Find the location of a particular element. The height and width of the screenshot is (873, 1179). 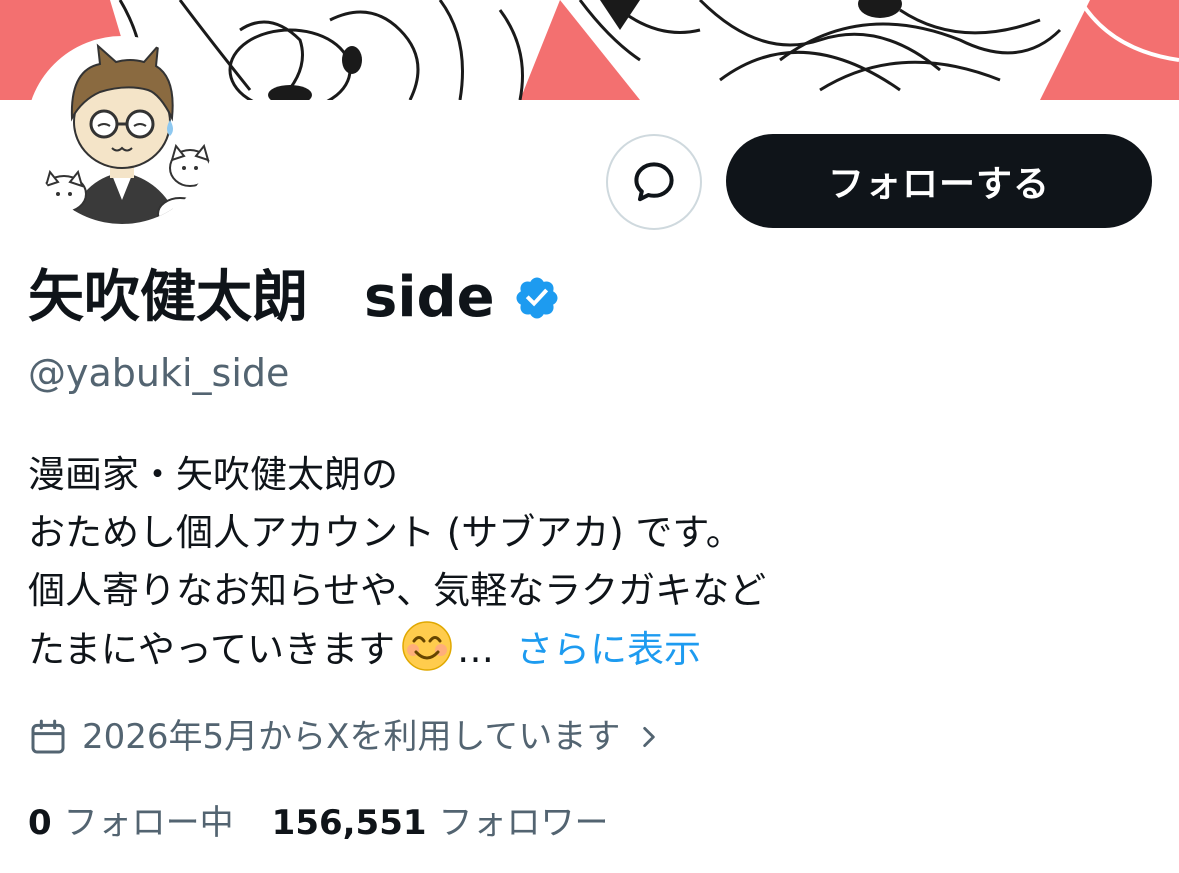

calendar-icon is located at coordinates (48, 736).